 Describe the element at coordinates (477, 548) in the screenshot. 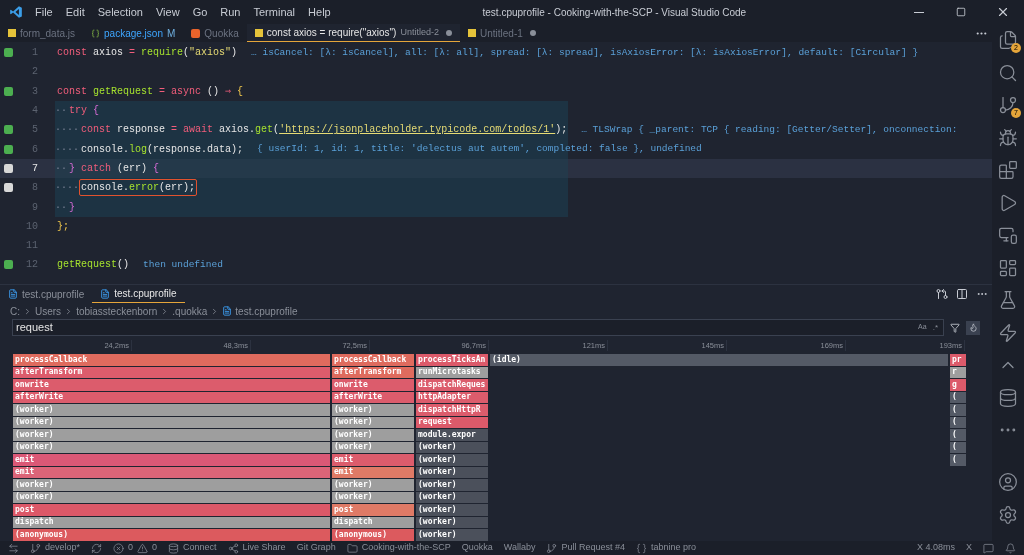

I see `status-item: Quokka` at that location.